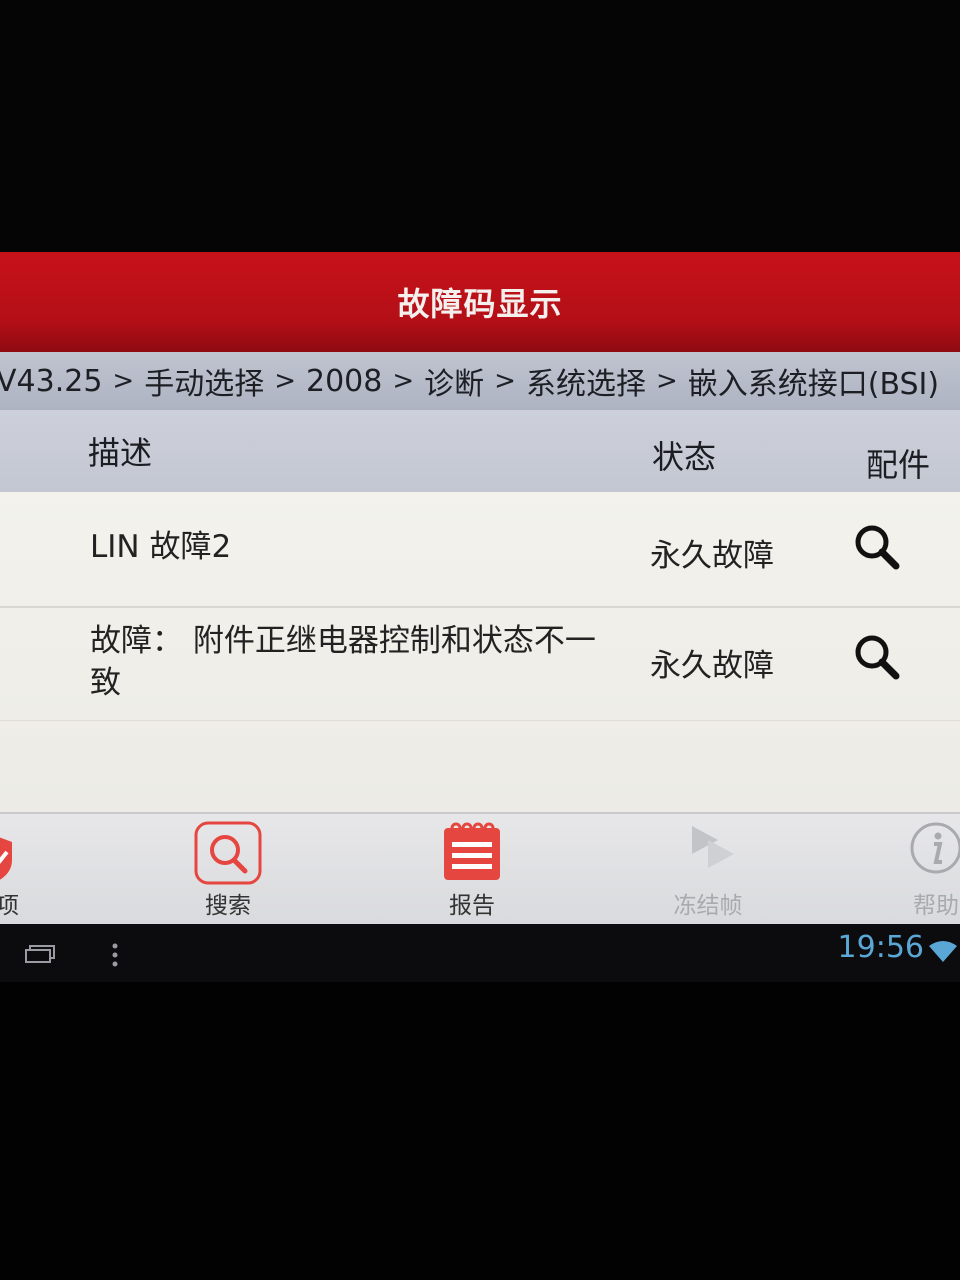 The height and width of the screenshot is (1280, 960). Describe the element at coordinates (880, 947) in the screenshot. I see `status-clock: 19:56` at that location.